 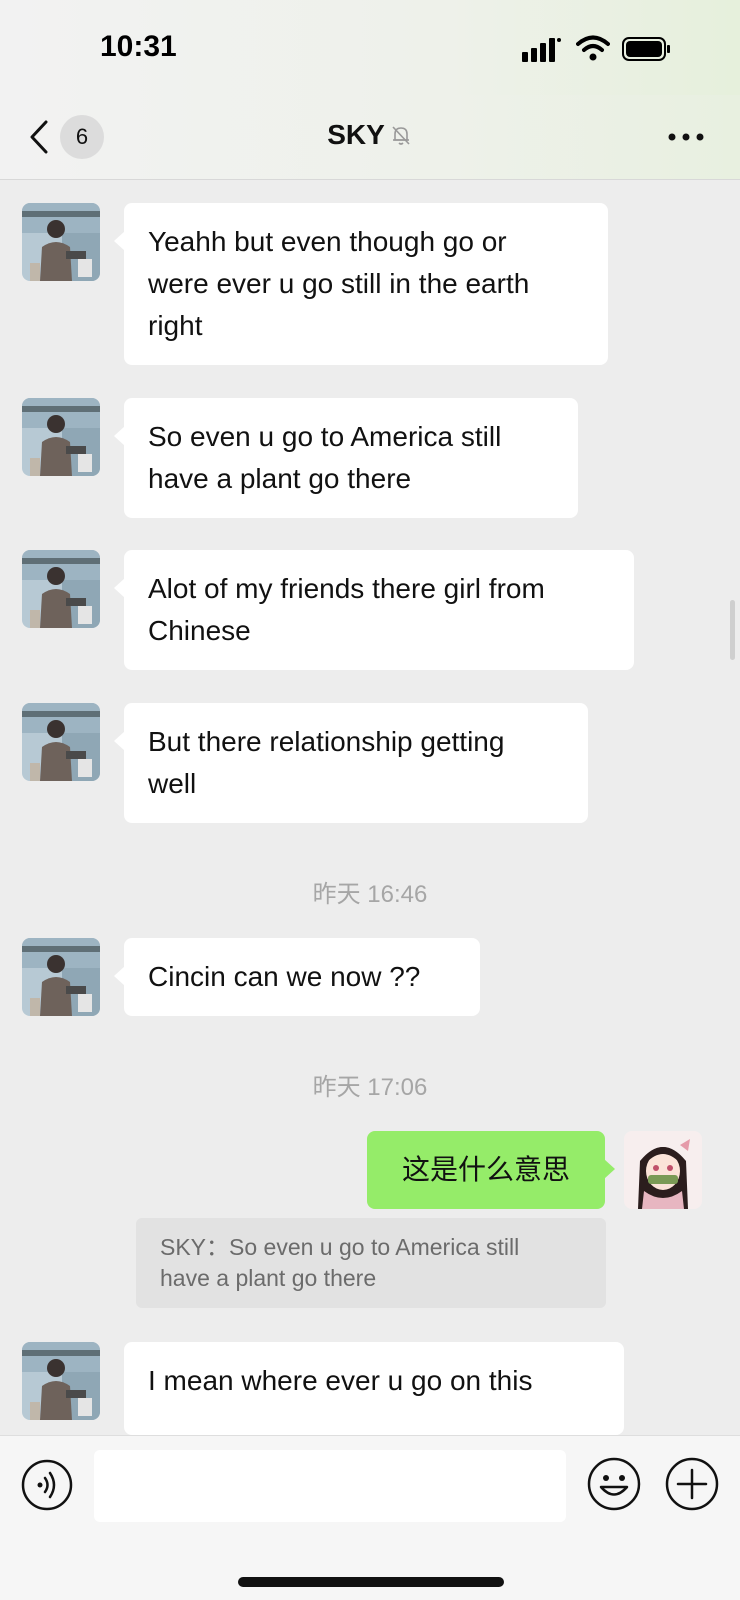 What do you see at coordinates (138, 46) in the screenshot?
I see `status-time: 10:31` at bounding box center [138, 46].